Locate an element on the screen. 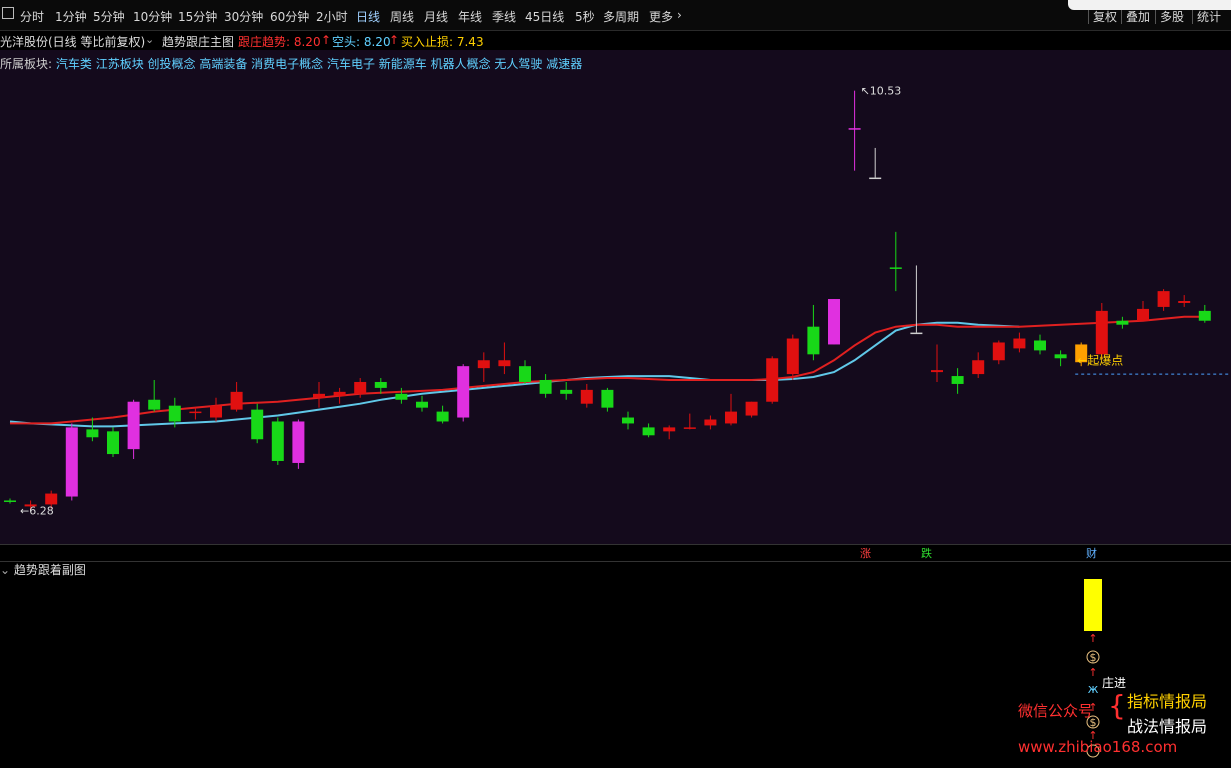 The height and width of the screenshot is (768, 1231). wm-line1: 指标情报局 is located at coordinates (1167, 701).